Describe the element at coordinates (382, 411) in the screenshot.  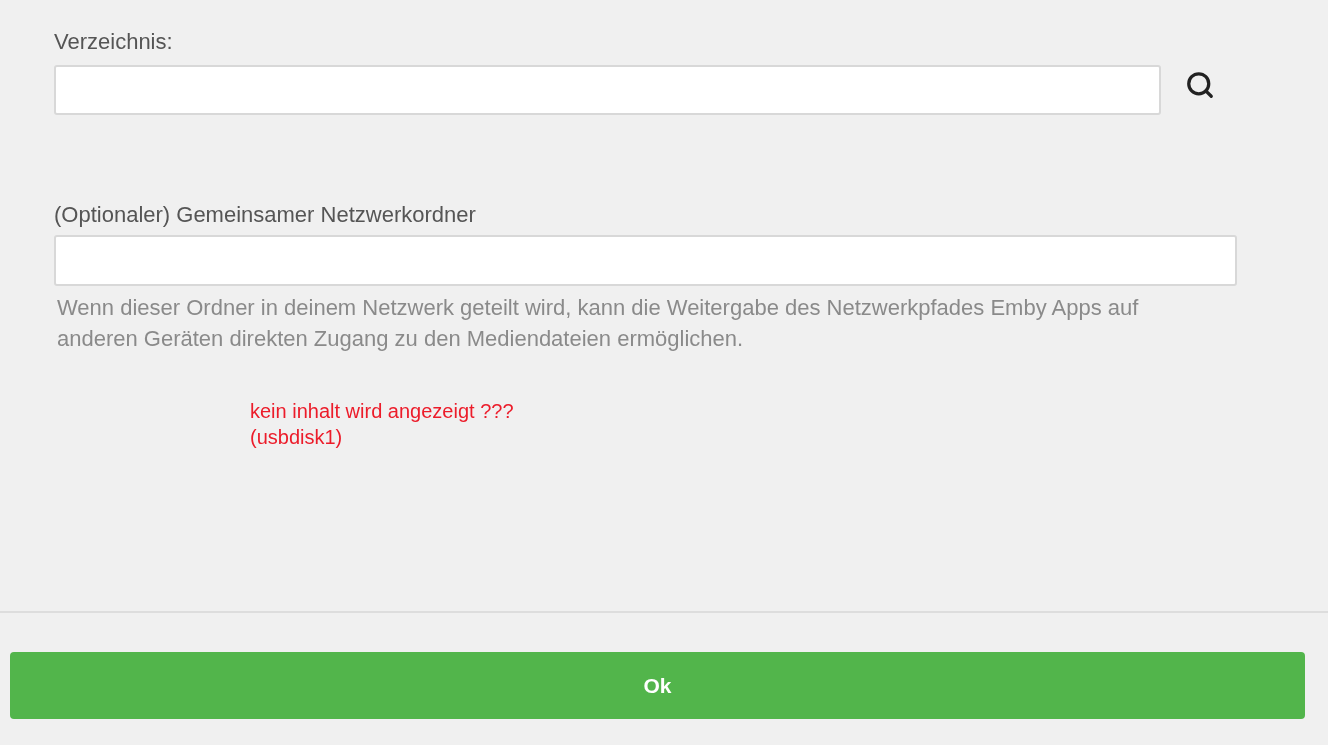
I see `annotation-text: kein inhalt wird angezeigt ???` at that location.